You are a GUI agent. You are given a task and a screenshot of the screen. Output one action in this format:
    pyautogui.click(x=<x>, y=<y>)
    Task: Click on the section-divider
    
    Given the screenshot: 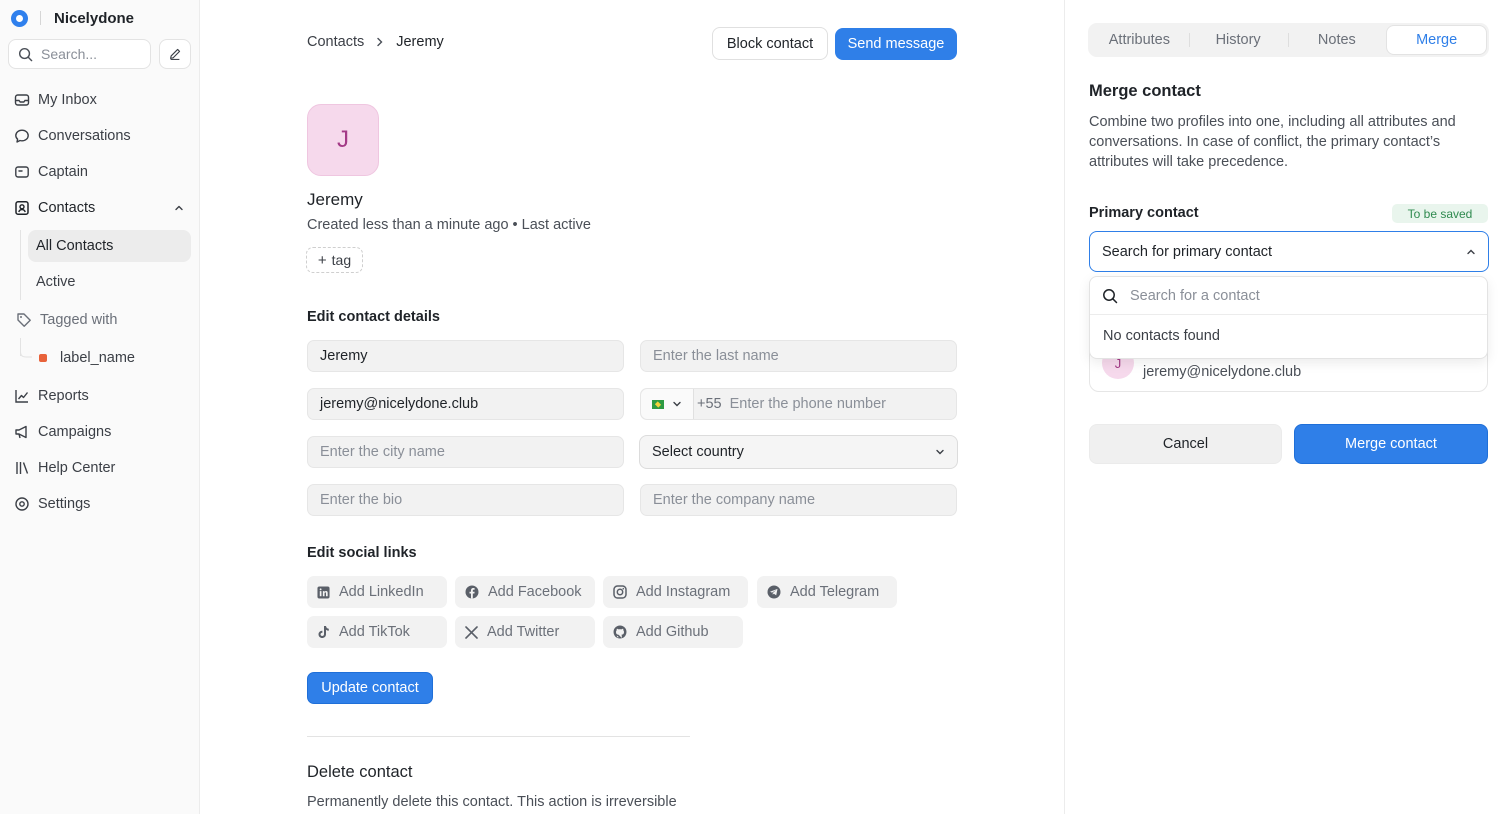 What is the action you would take?
    pyautogui.click(x=498, y=736)
    